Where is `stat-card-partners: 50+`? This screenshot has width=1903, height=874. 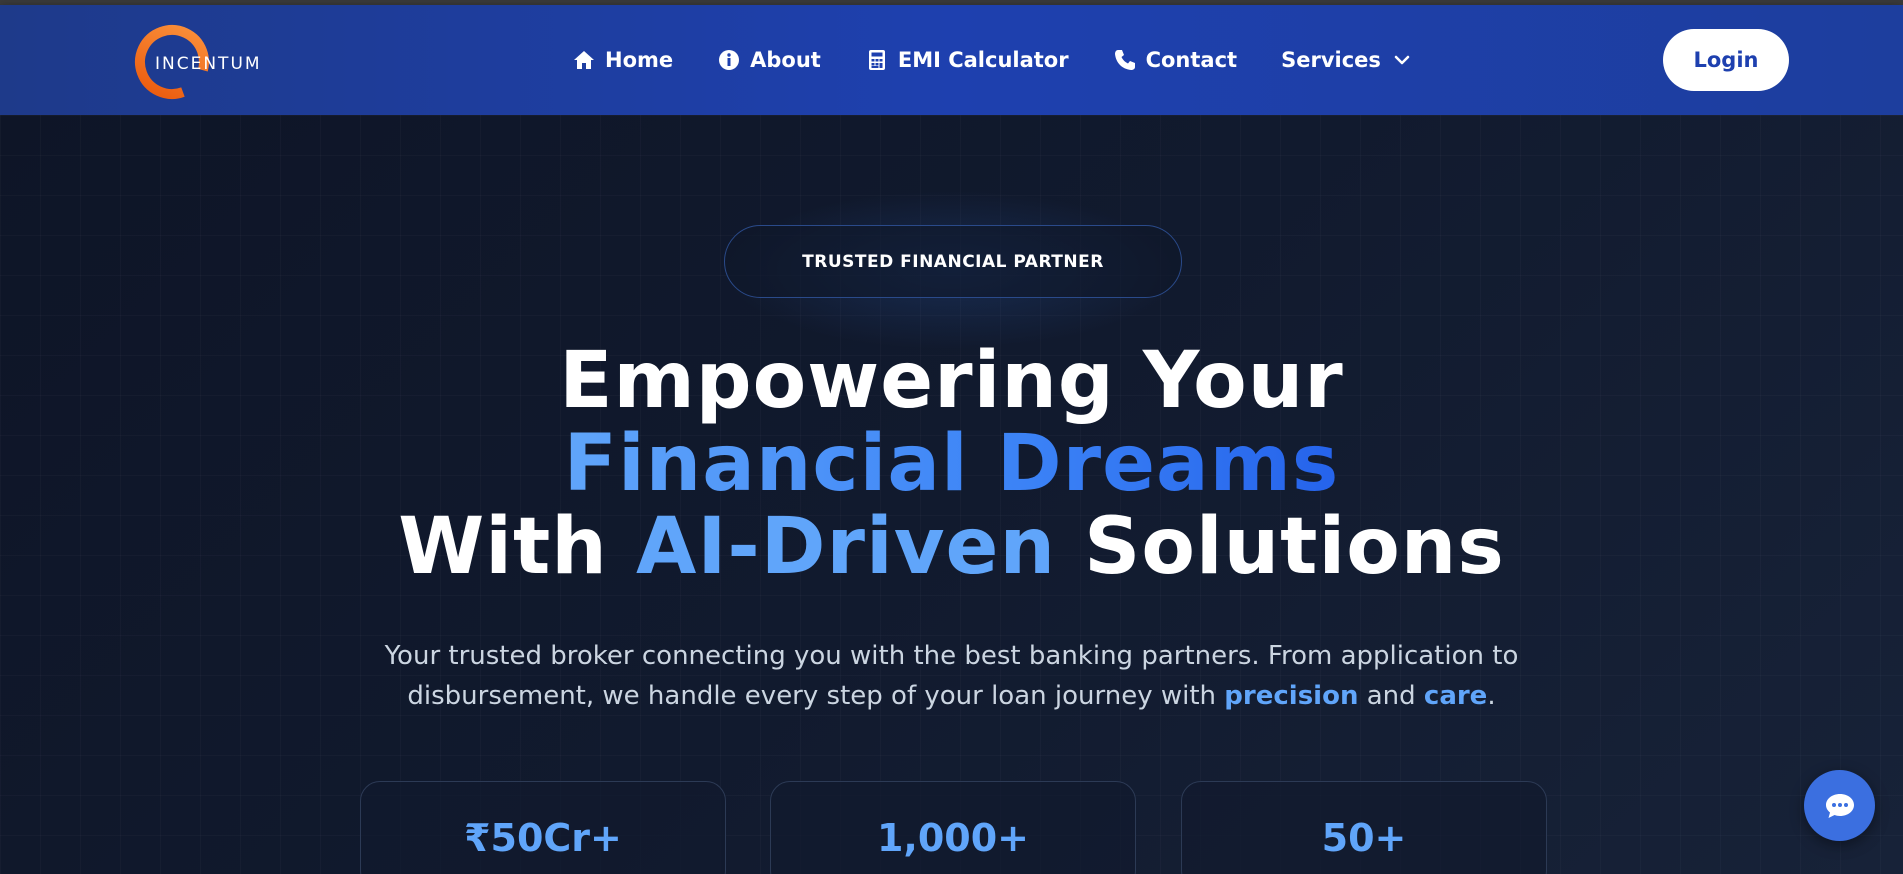
stat-card-partners: 50+ is located at coordinates (1364, 827).